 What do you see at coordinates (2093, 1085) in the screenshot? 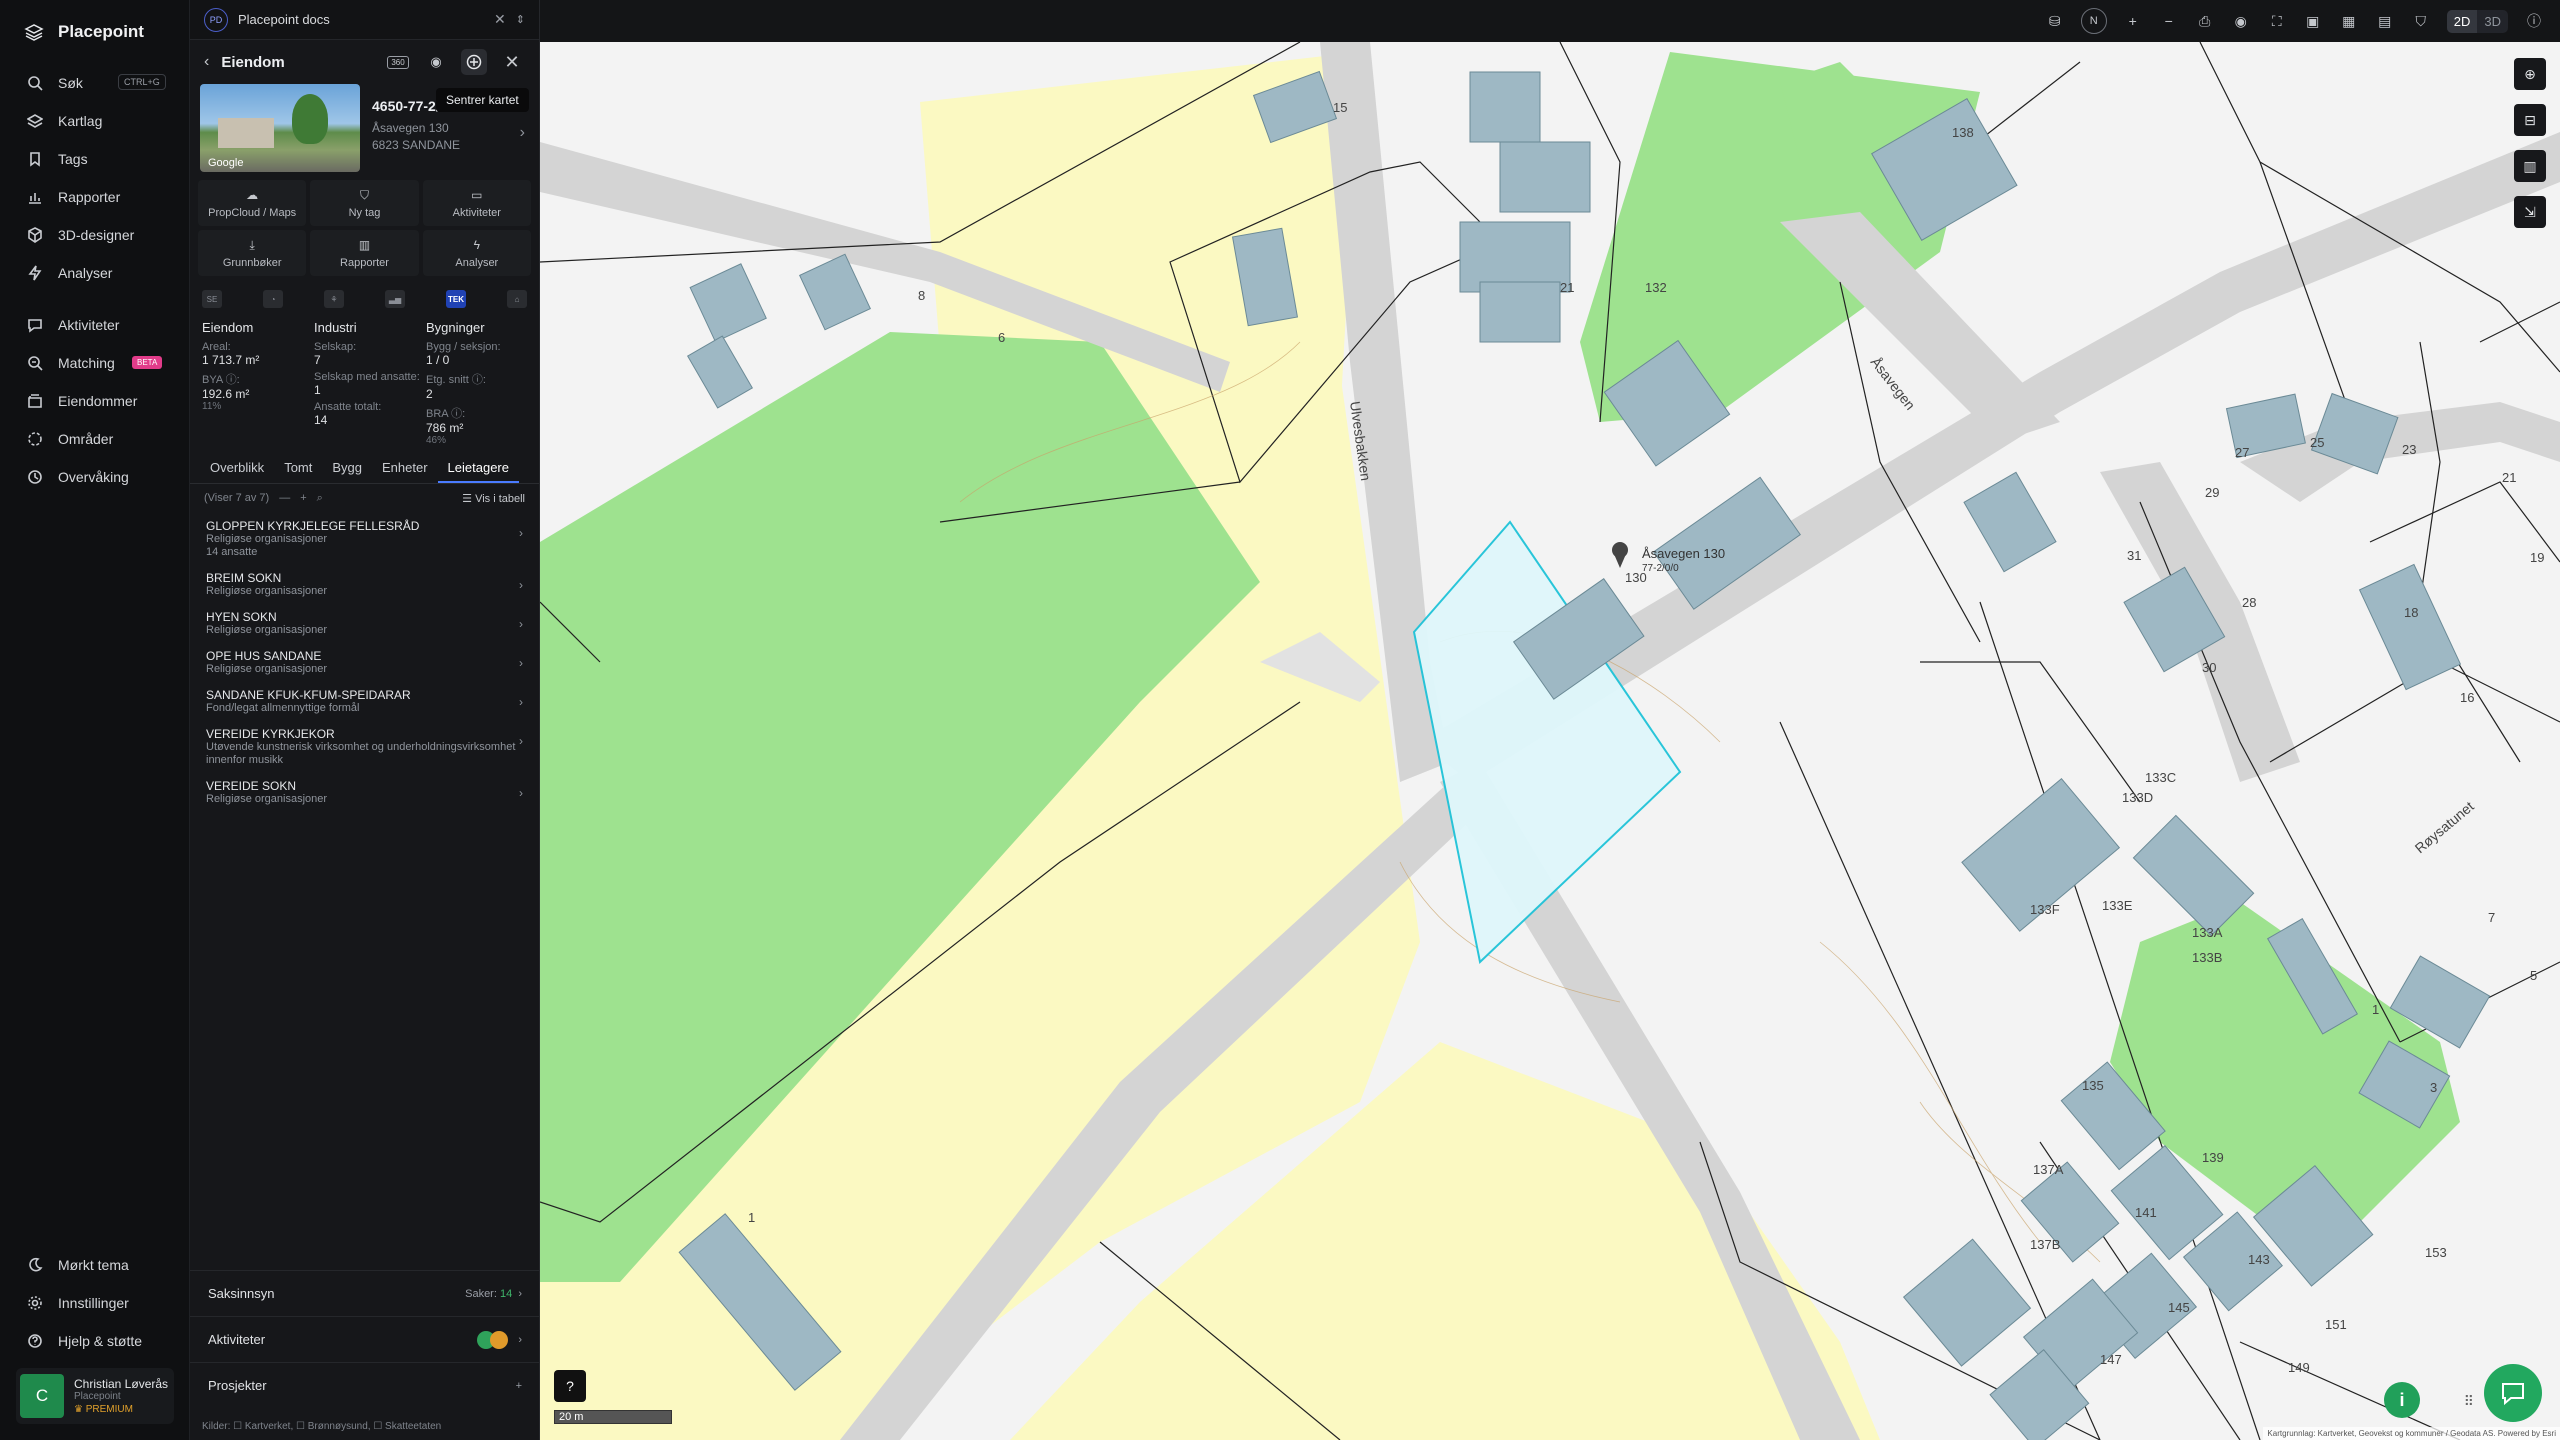
I see `building-label: 135` at bounding box center [2093, 1085].